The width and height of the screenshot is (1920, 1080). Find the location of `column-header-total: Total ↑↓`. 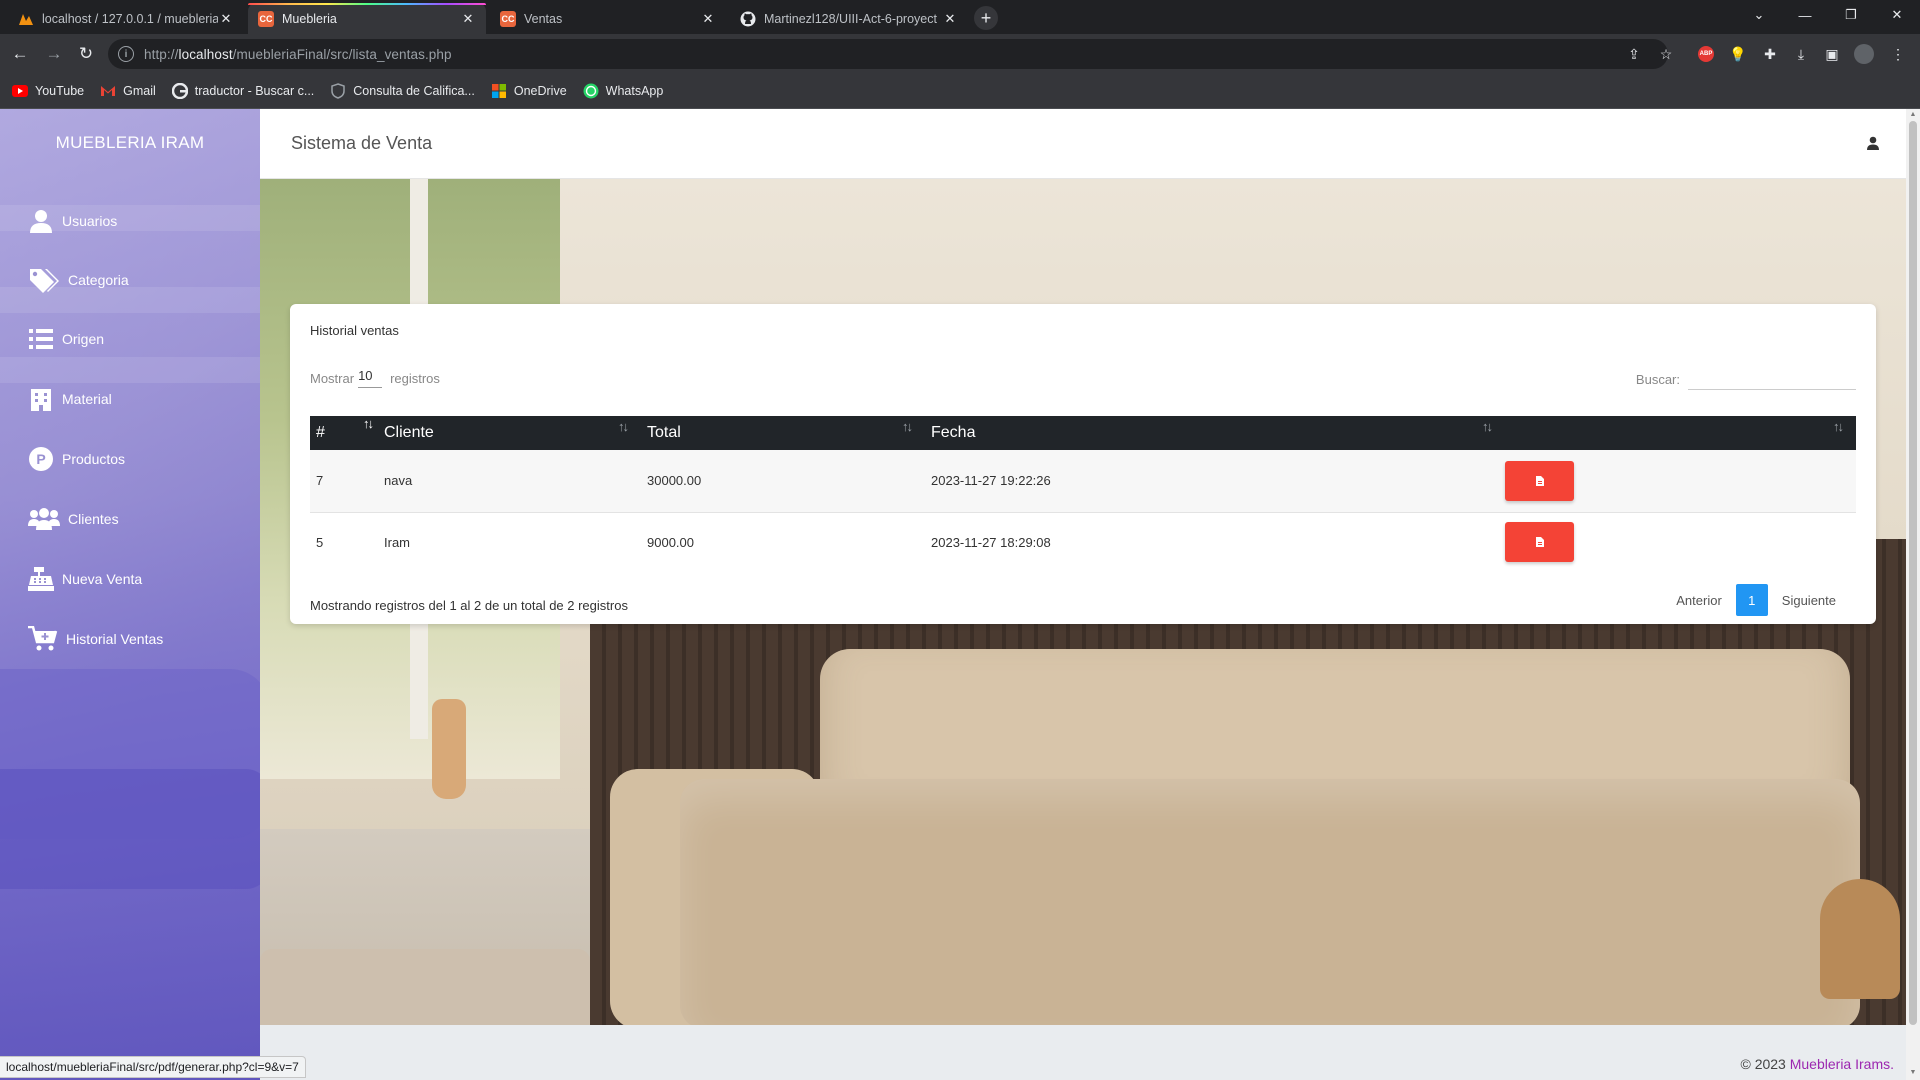

column-header-total: Total ↑↓ is located at coordinates (783, 433).